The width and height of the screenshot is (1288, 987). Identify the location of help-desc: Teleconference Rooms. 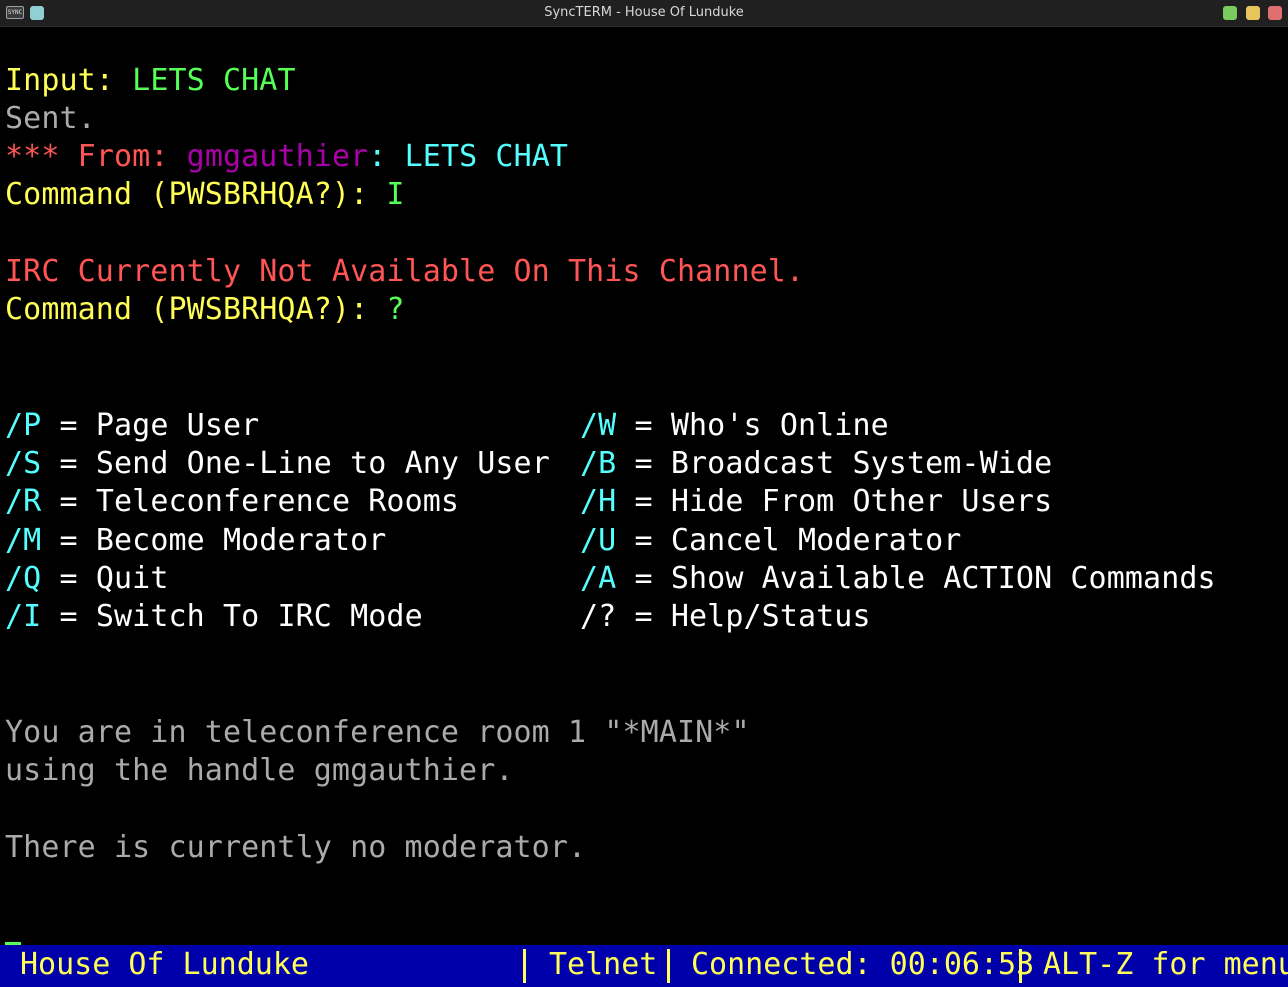
(277, 501).